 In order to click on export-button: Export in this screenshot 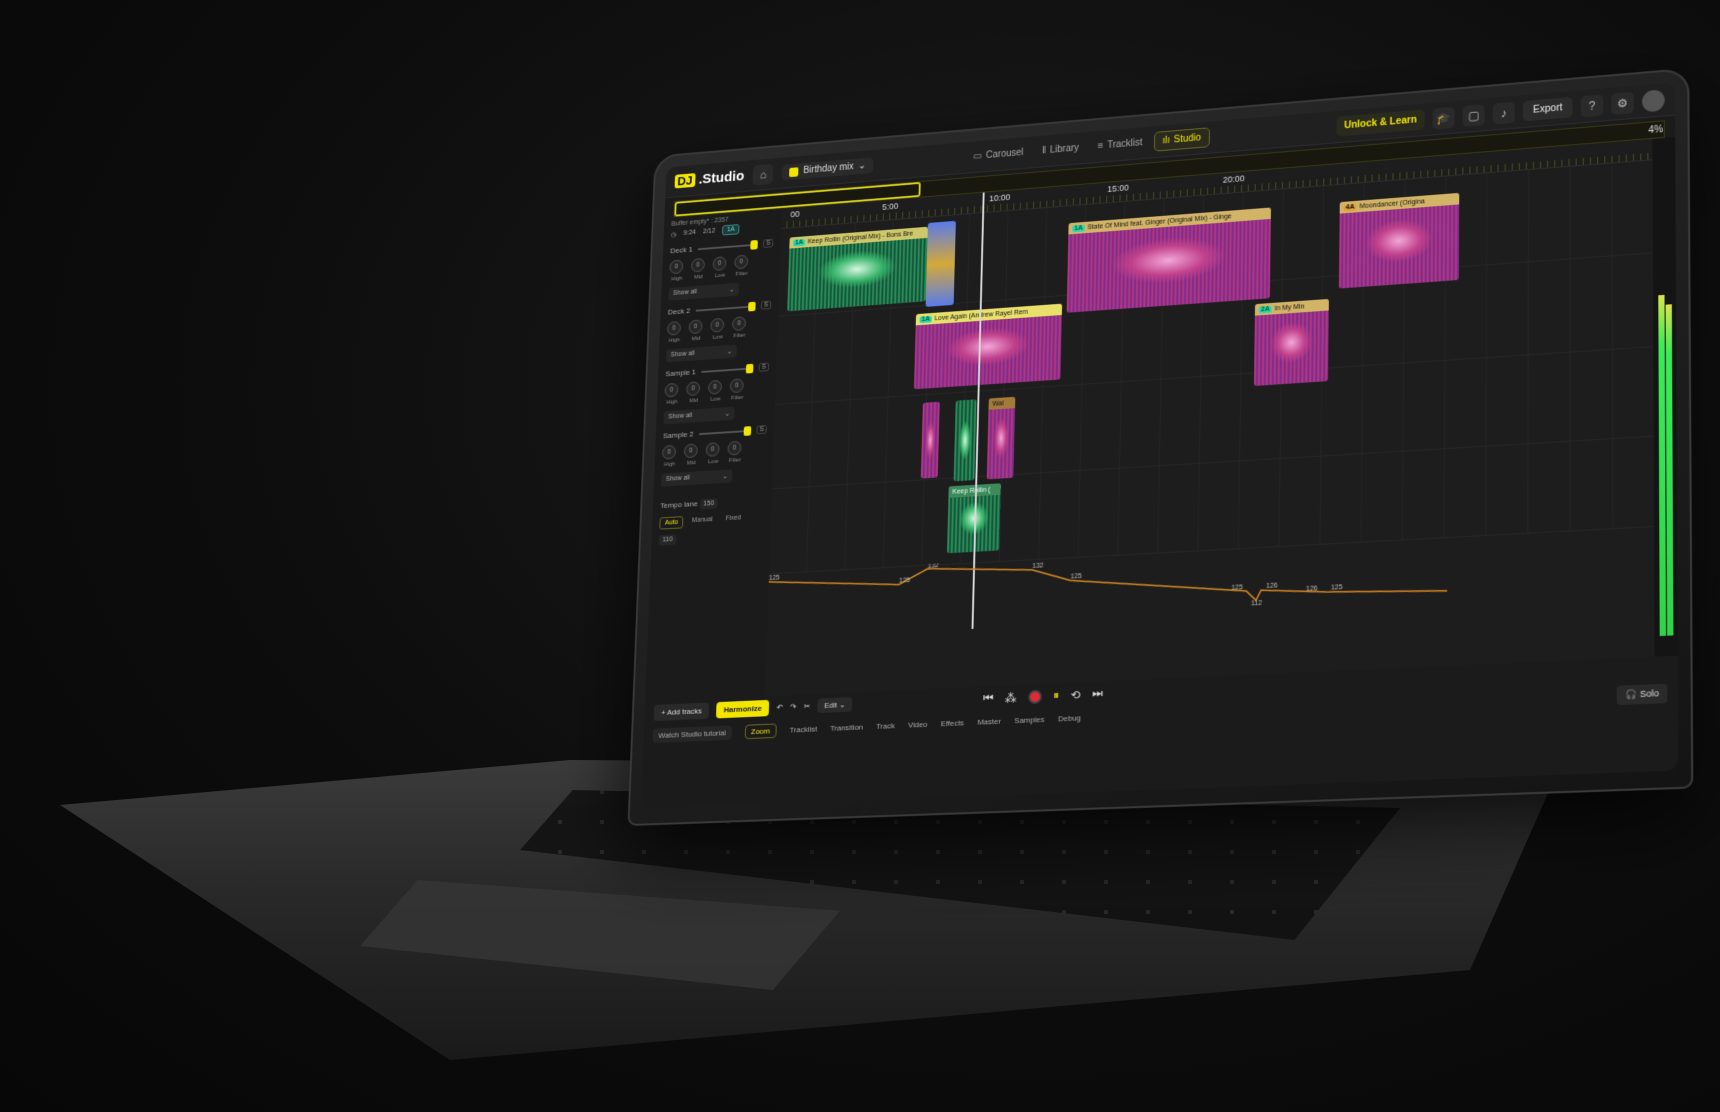, I will do `click(1548, 109)`.